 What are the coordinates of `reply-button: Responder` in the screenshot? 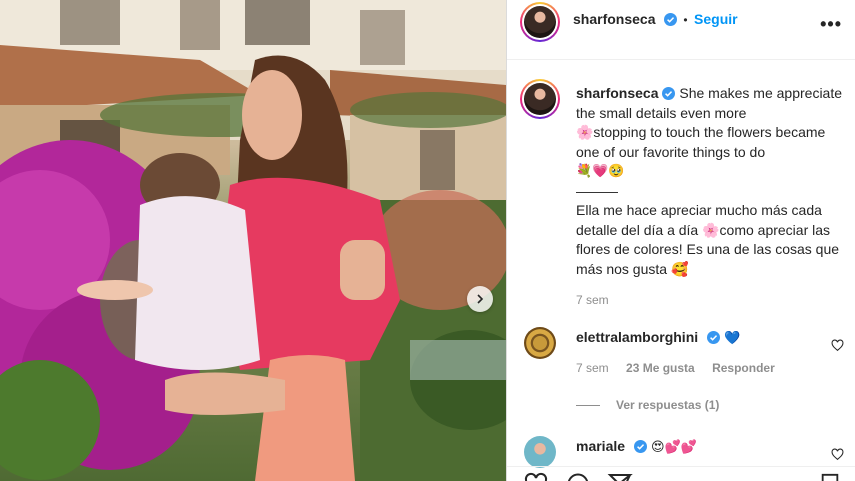 It's located at (743, 368).